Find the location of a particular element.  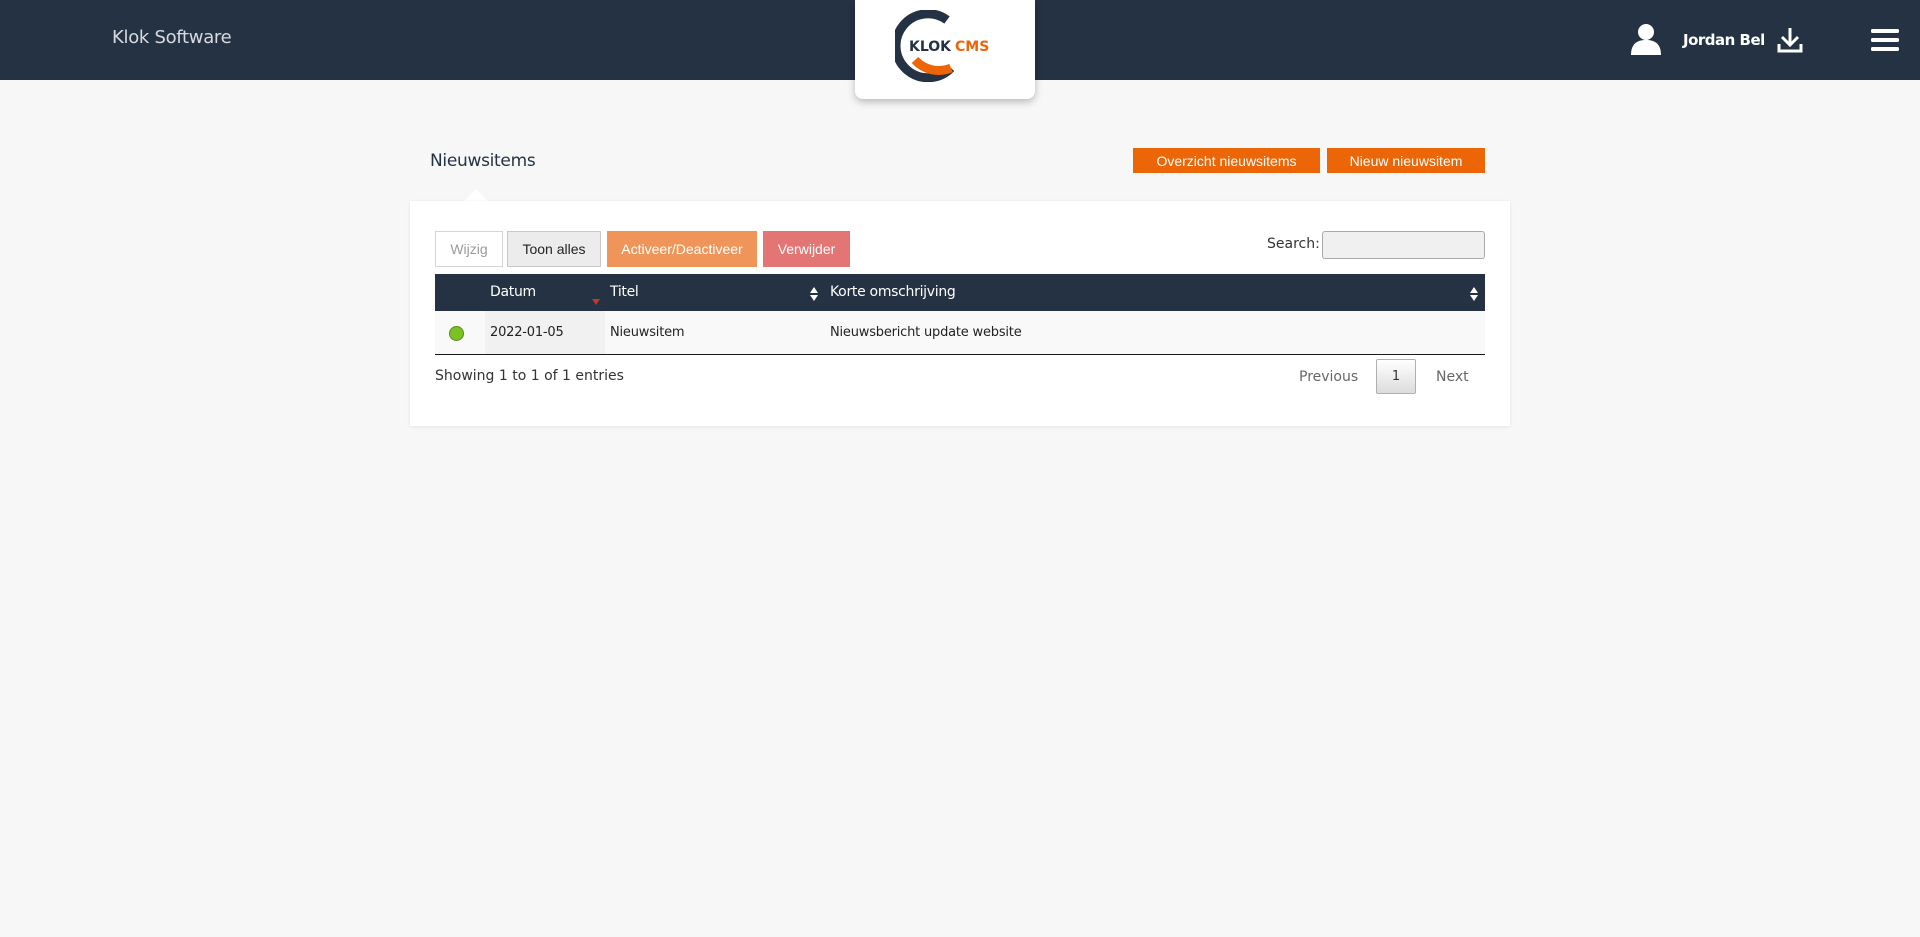

logo-word-cms: CMS is located at coordinates (972, 47).